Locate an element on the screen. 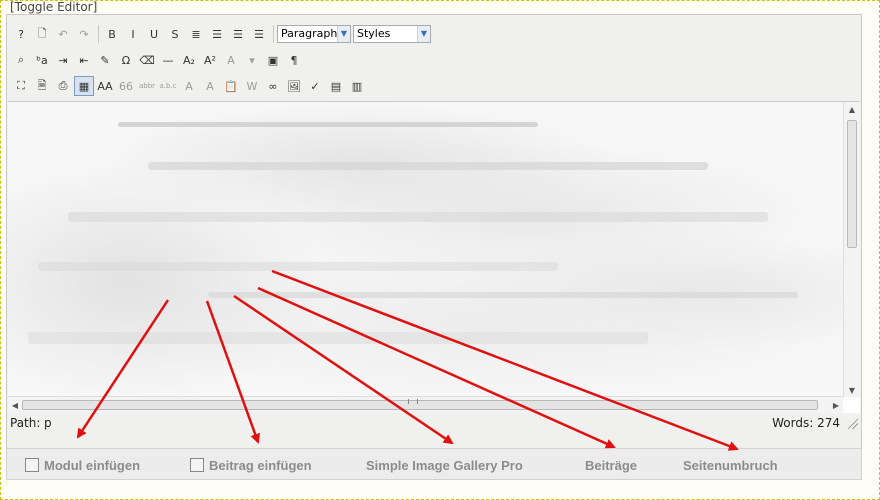  image-gallery-button: Simple Image Gallery Pro is located at coordinates (444, 465).